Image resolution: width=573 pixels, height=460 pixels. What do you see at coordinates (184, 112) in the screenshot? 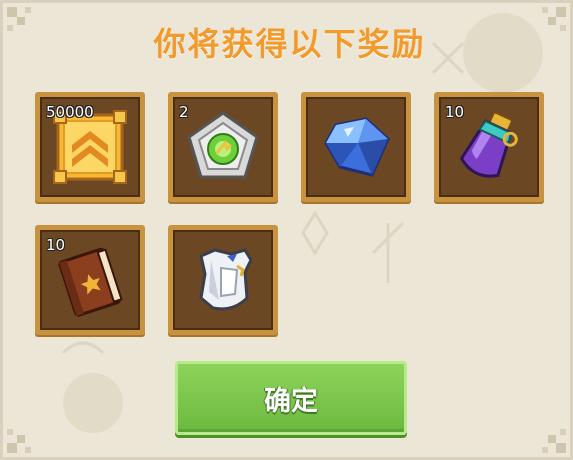
I see `reward-count: 2` at bounding box center [184, 112].